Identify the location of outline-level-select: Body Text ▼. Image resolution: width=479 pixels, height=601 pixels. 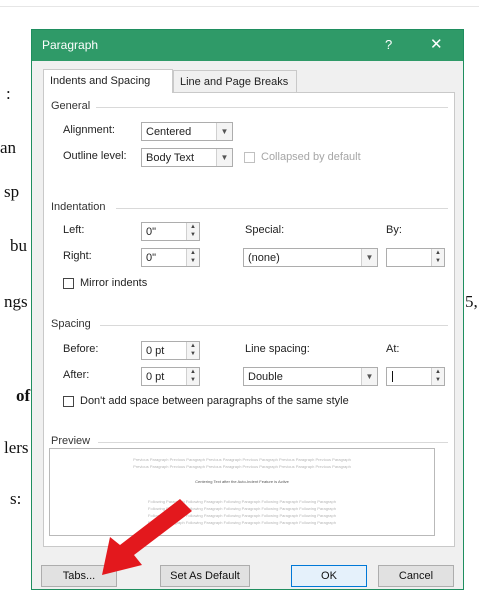
(187, 157).